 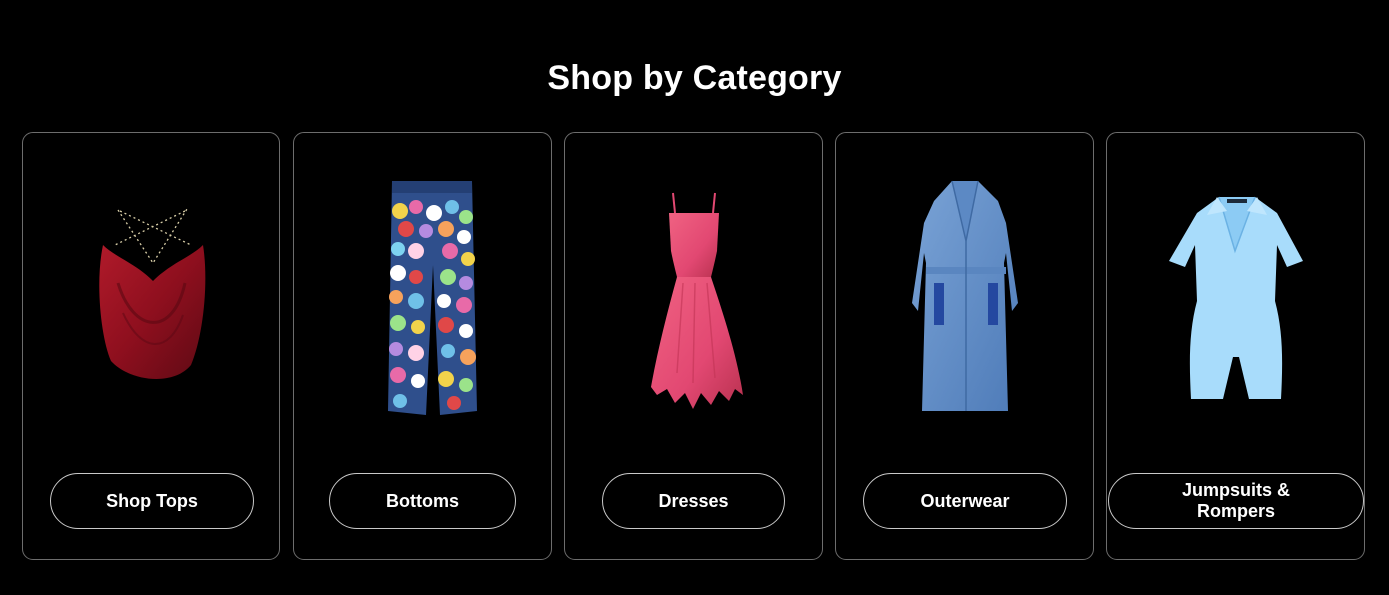 What do you see at coordinates (1236, 283) in the screenshot?
I see `blue-romper-image` at bounding box center [1236, 283].